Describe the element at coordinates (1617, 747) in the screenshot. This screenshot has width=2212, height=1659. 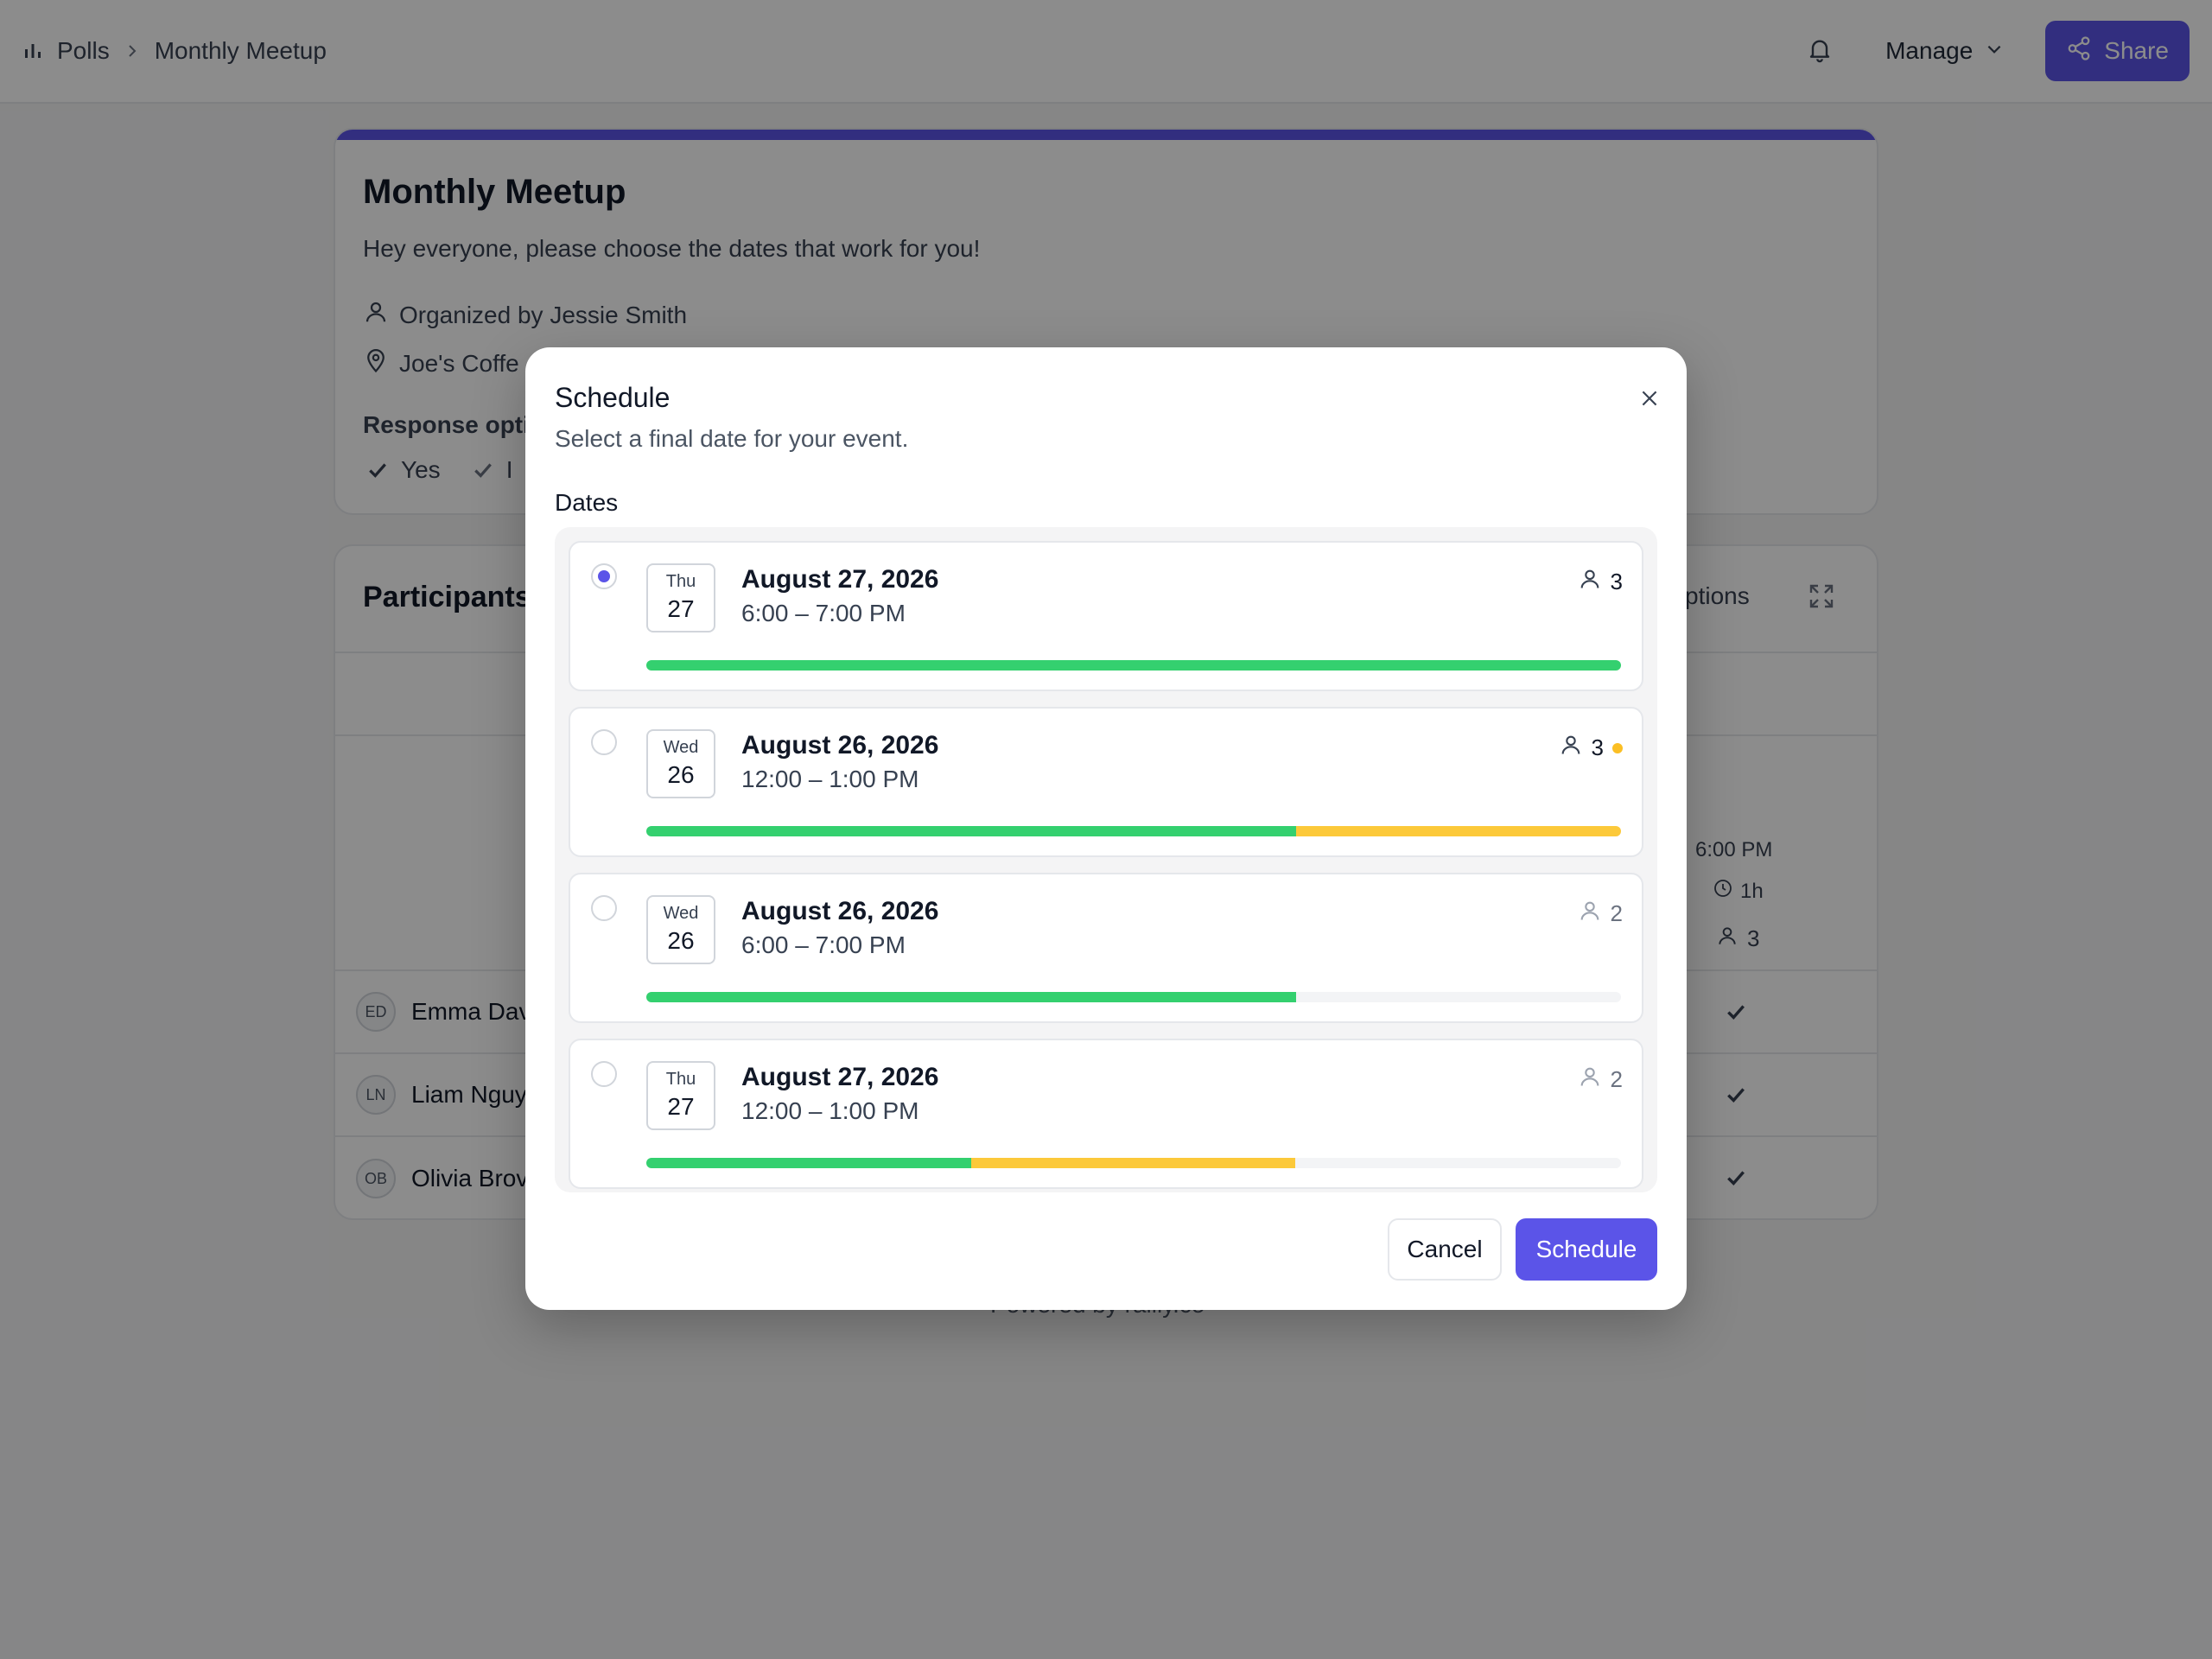
I see `if-need-be-dot` at that location.